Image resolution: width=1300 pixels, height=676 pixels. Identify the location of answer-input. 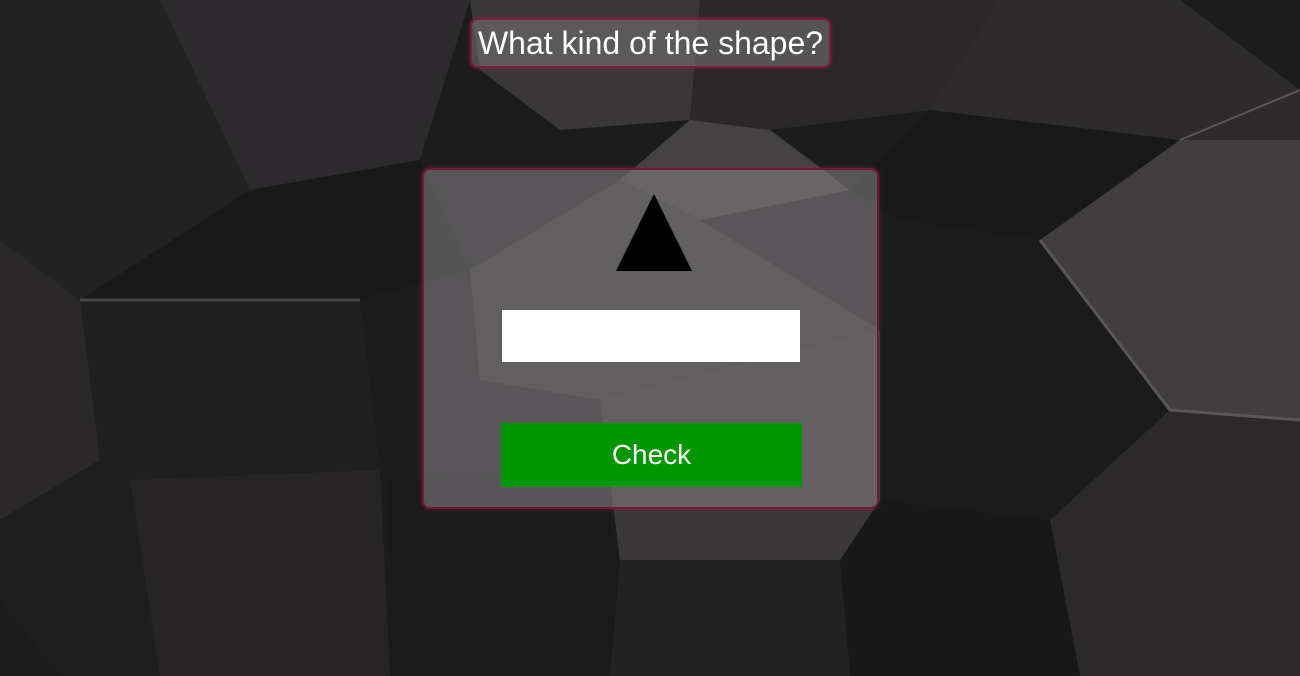
(651, 336).